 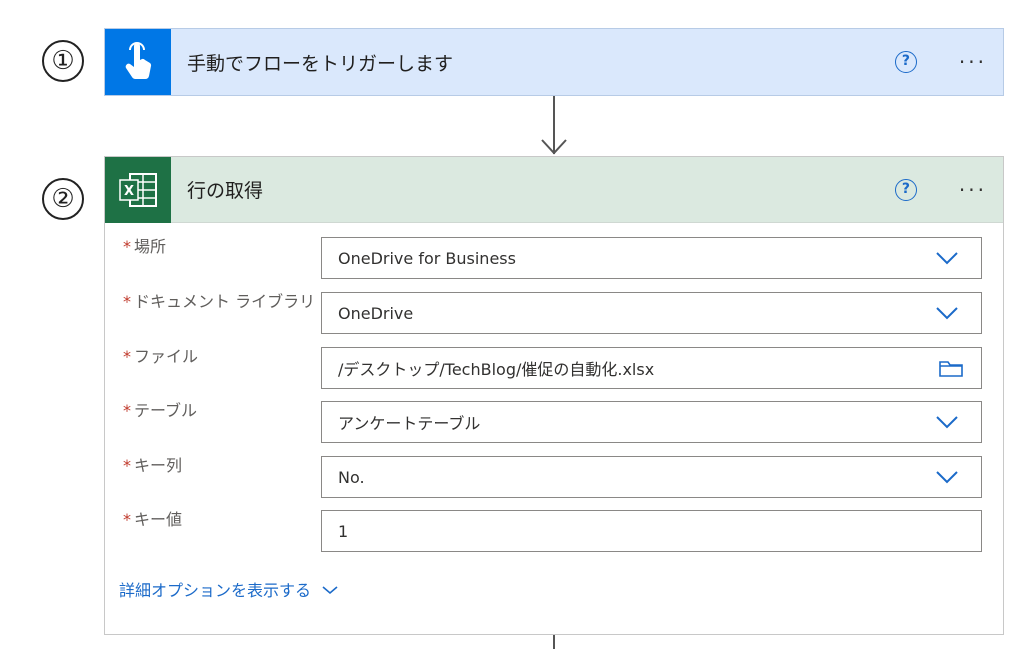 What do you see at coordinates (161, 356) in the screenshot?
I see `field-label: * ファイル` at bounding box center [161, 356].